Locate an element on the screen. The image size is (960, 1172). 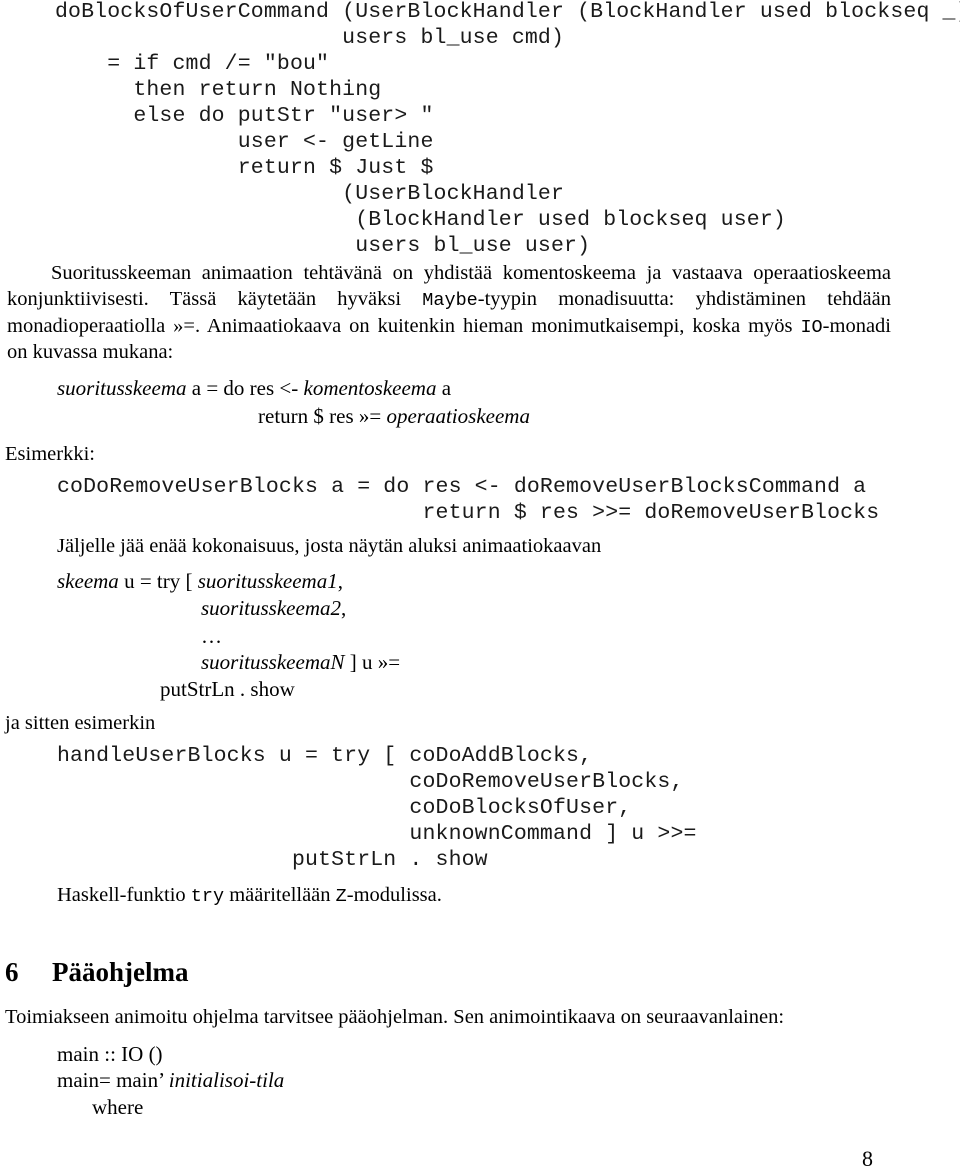
code-line: users bl_use user) is located at coordinates (323, 246).